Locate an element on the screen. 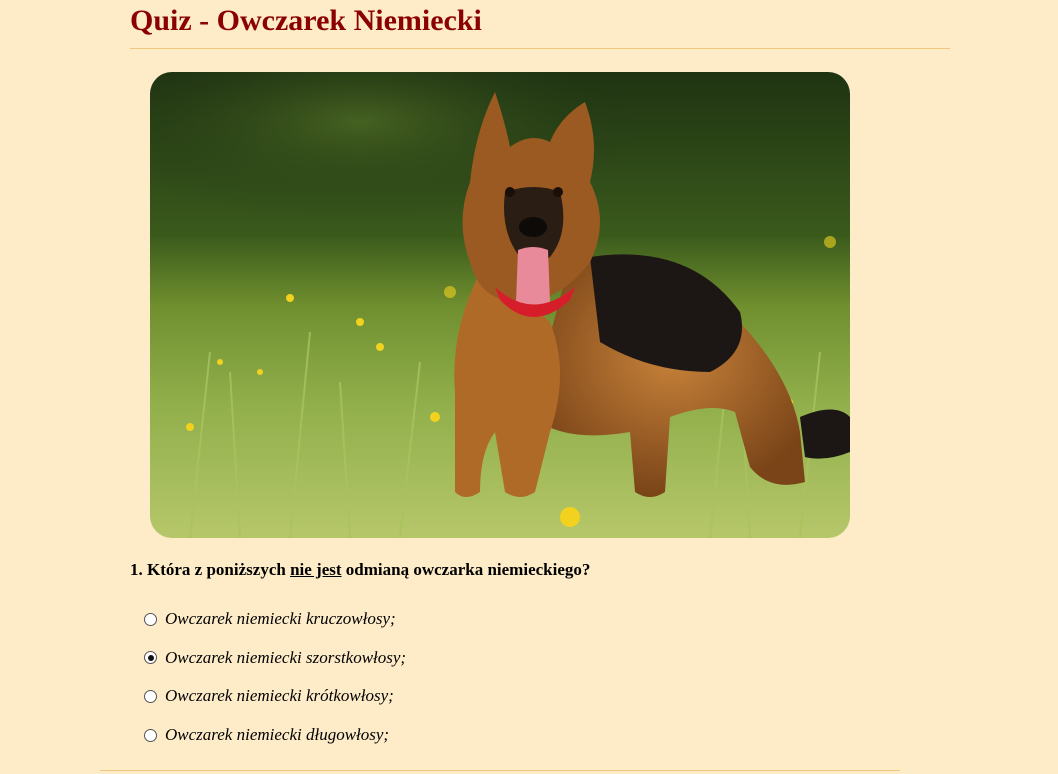 This screenshot has width=1058, height=774. answer-option-1: Owczarek niemiecki kruczowłosy; is located at coordinates (275, 619).